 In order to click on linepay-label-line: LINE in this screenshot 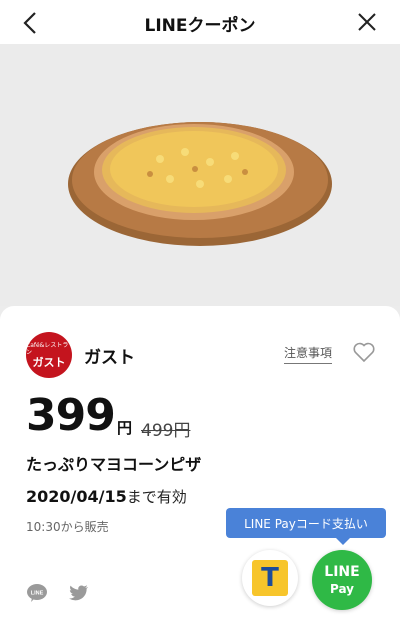, I will do `click(342, 572)`.